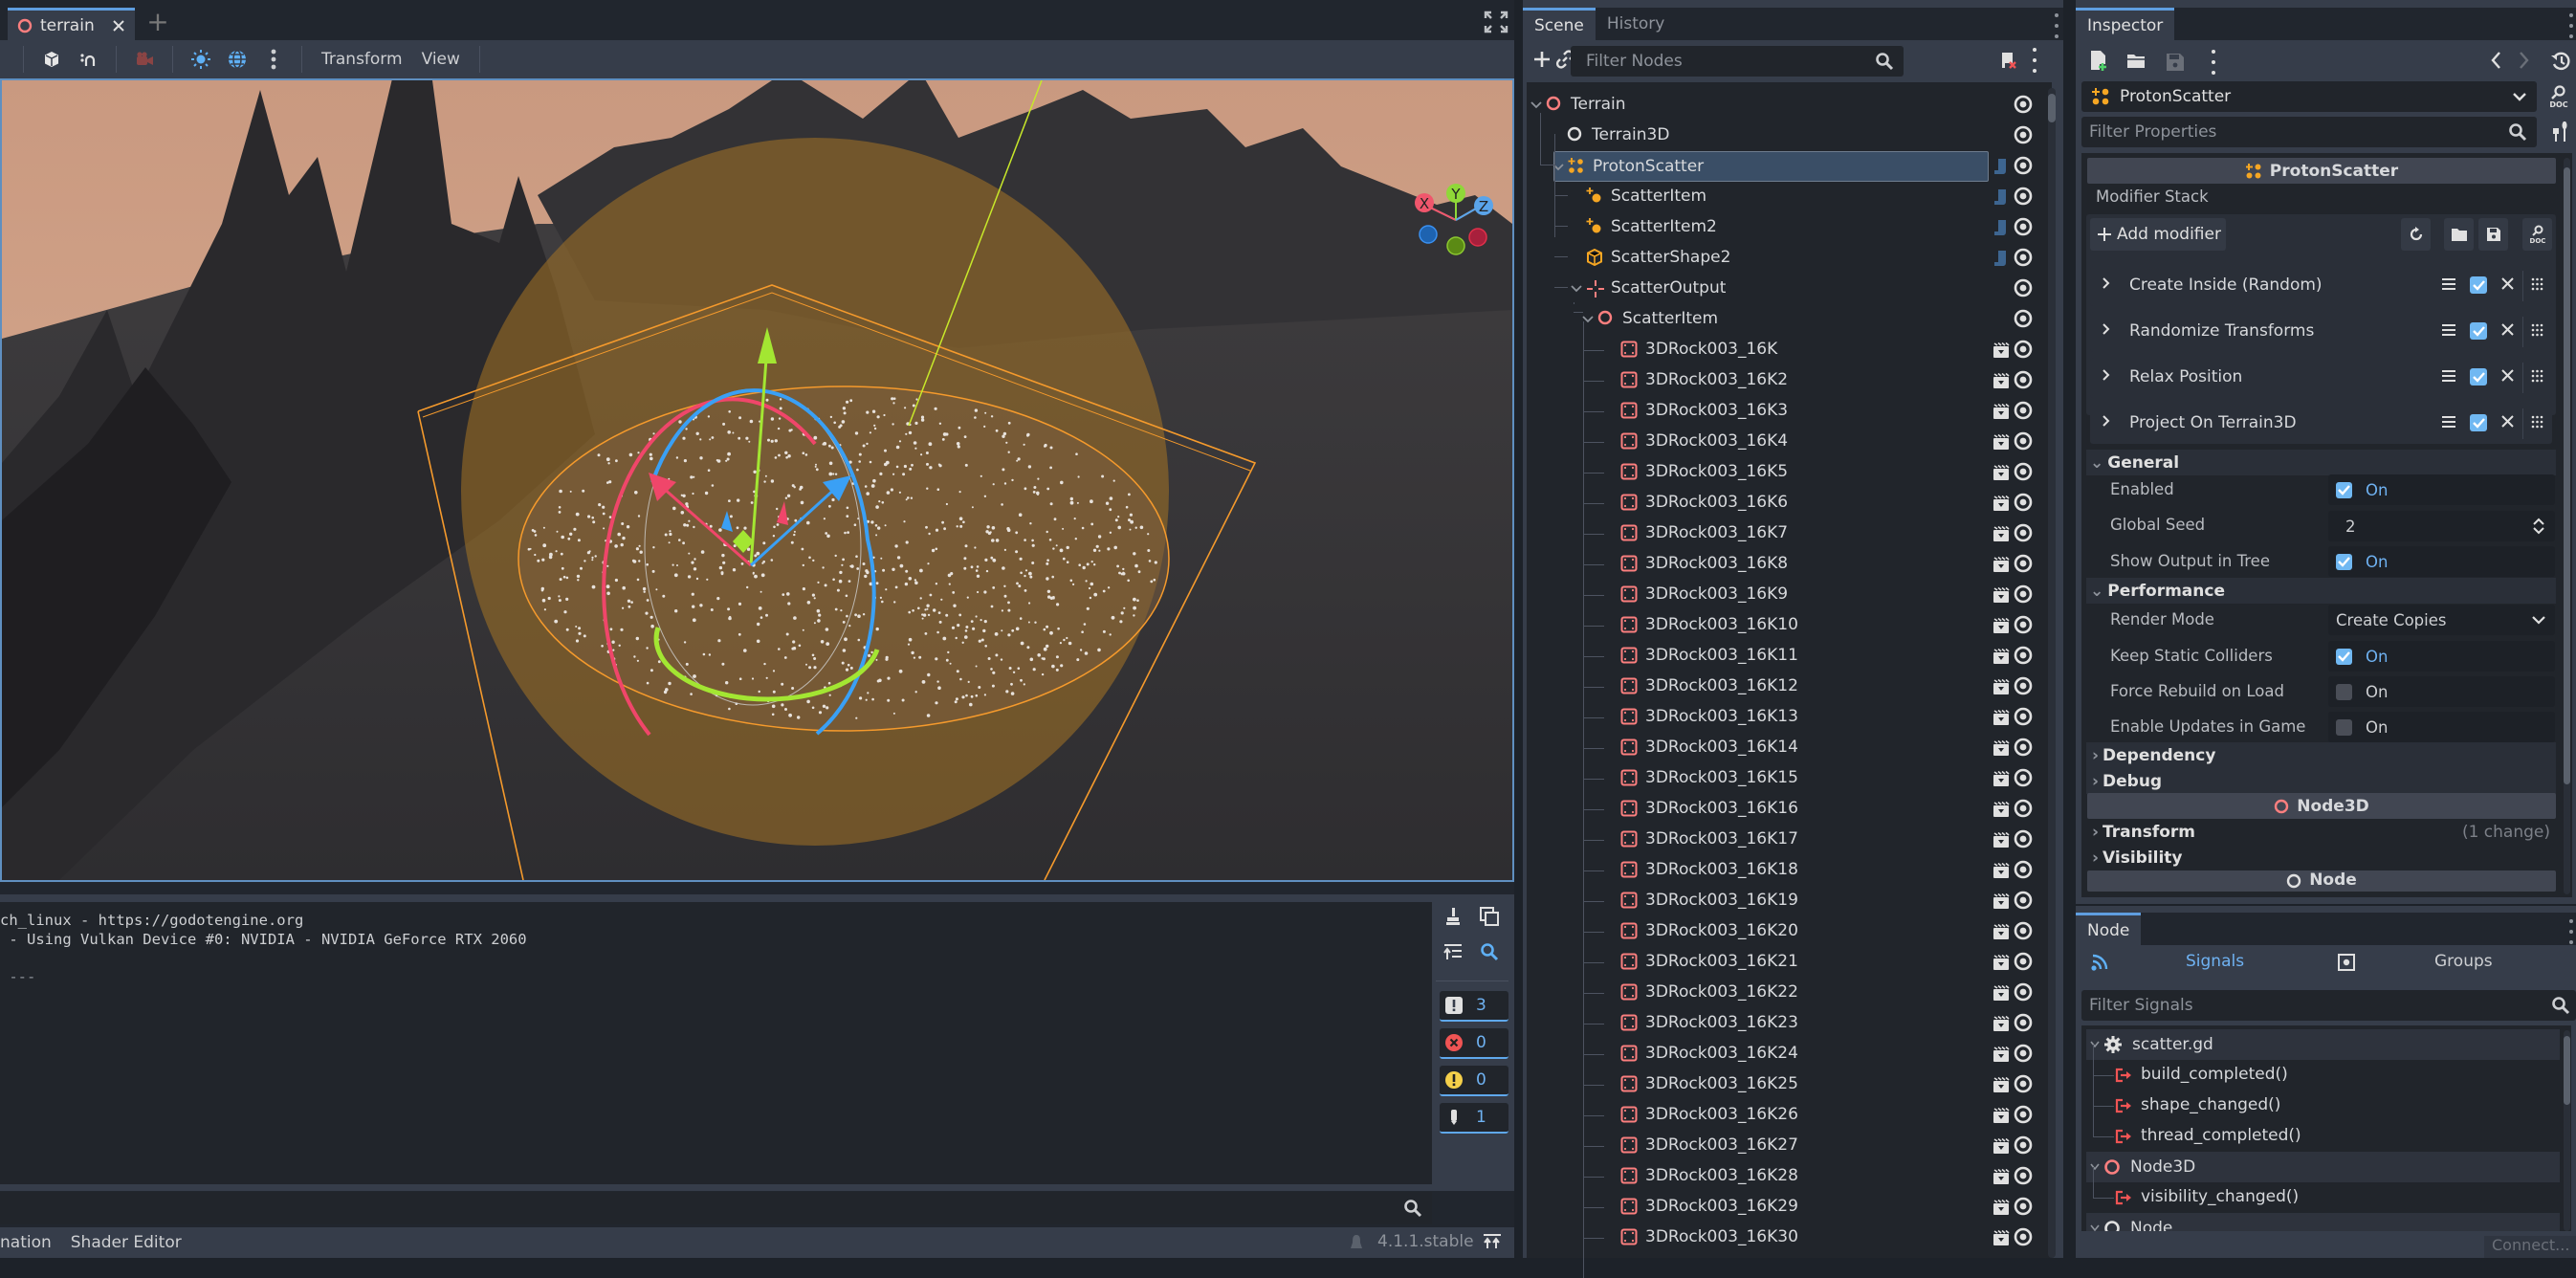 The width and height of the screenshot is (2576, 1278). I want to click on history-forward-icon, so click(2524, 60).